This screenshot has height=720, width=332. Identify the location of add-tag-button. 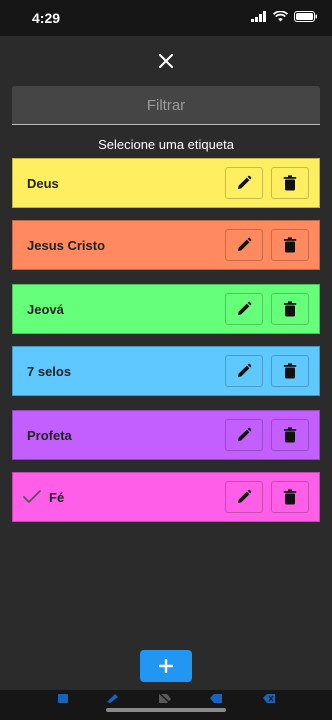
(166, 666).